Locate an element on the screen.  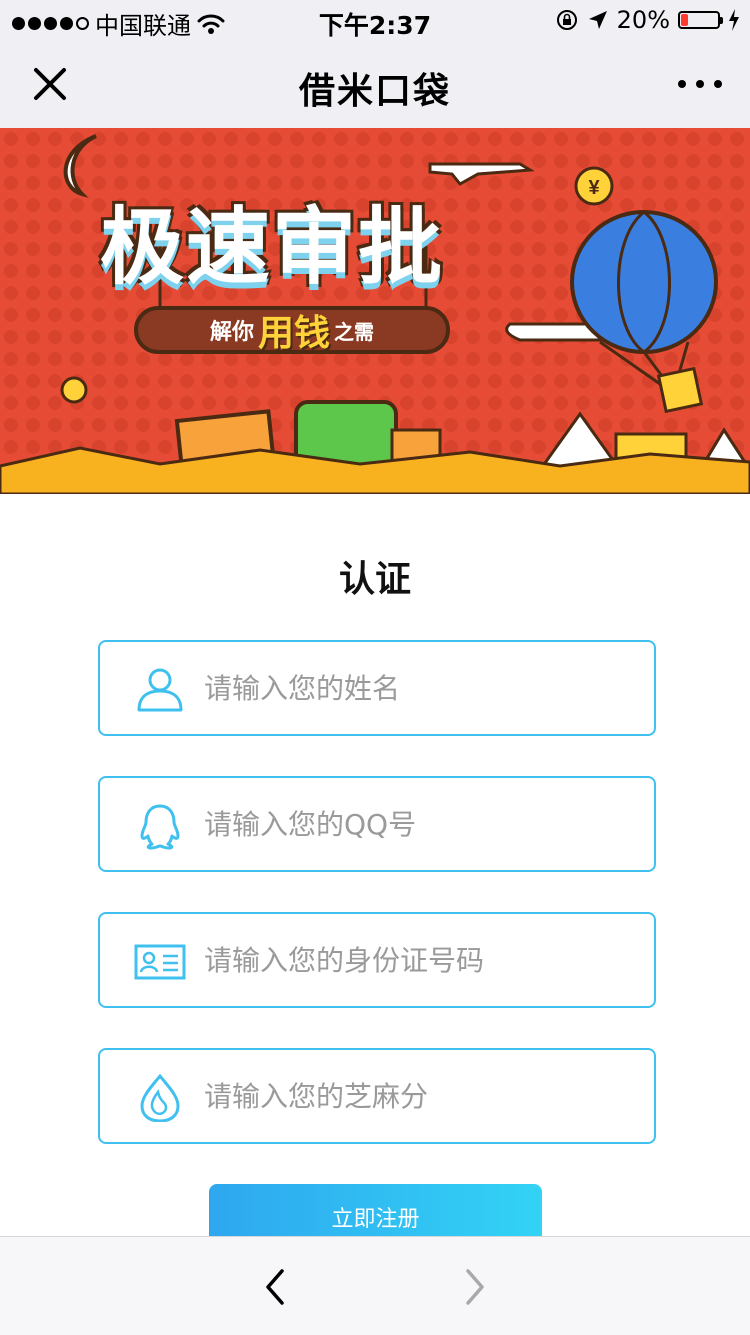
user-icon is located at coordinates (160, 690).